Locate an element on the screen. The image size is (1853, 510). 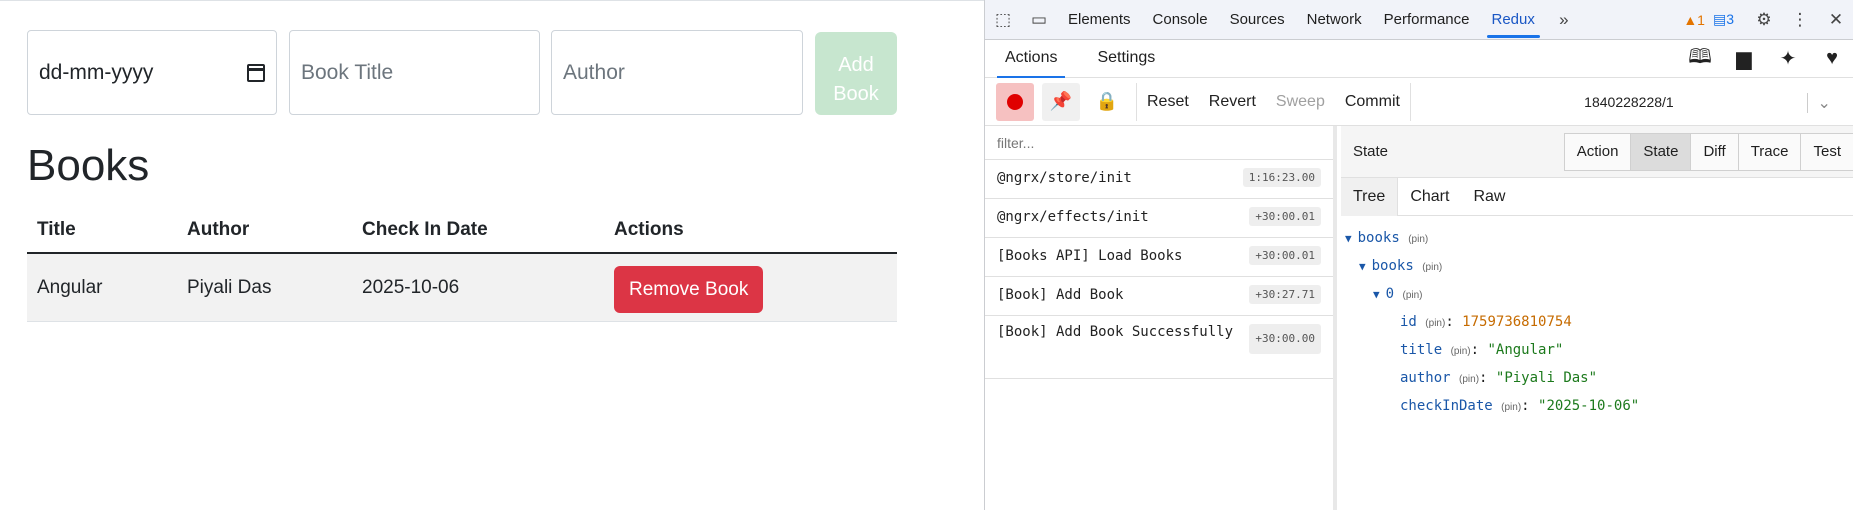
tab-chart: Chart is located at coordinates (1429, 197).